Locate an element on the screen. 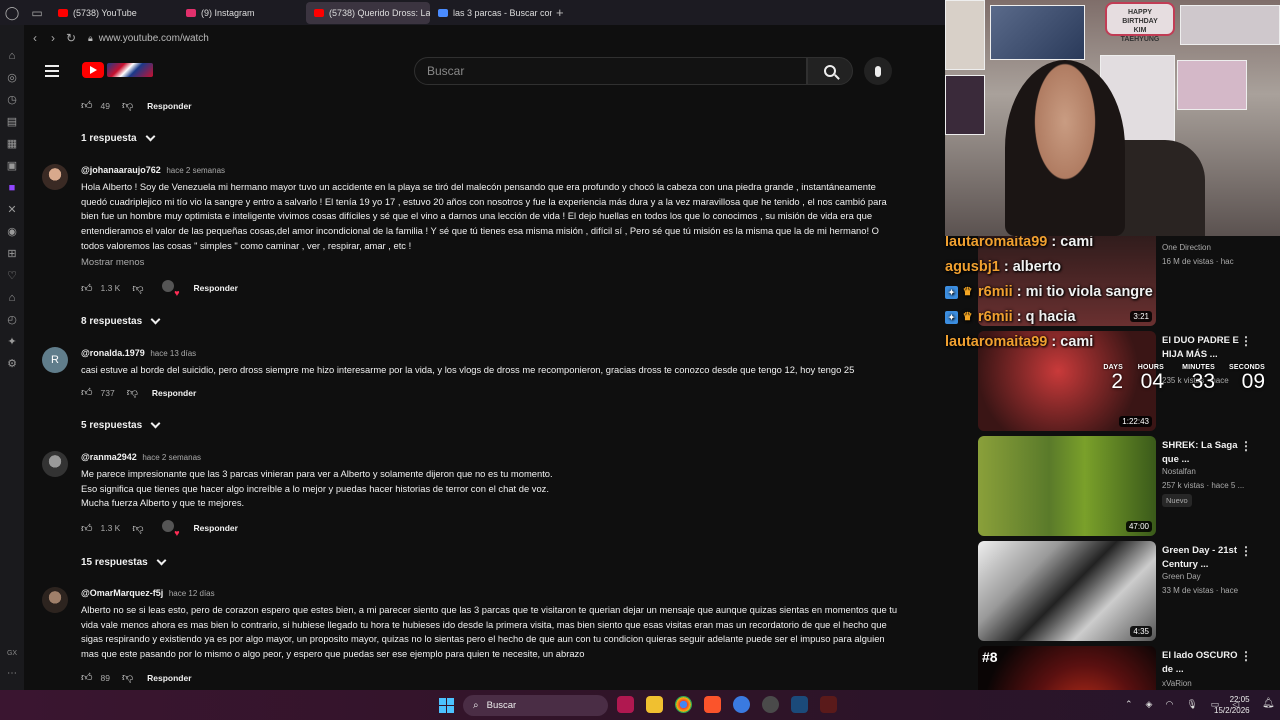 Image resolution: width=1280 pixels, height=720 pixels. video-thumbnail: 47:00 is located at coordinates (1067, 486).